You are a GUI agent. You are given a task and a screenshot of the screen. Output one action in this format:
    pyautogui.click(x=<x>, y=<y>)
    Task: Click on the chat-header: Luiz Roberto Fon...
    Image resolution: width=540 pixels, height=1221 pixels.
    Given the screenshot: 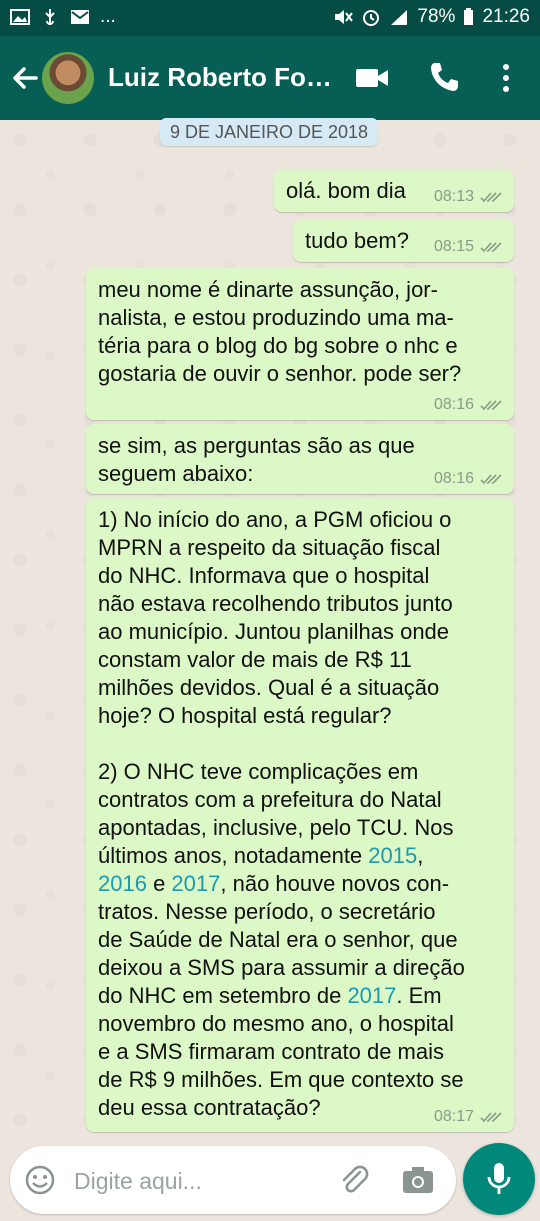 What is the action you would take?
    pyautogui.click(x=270, y=78)
    